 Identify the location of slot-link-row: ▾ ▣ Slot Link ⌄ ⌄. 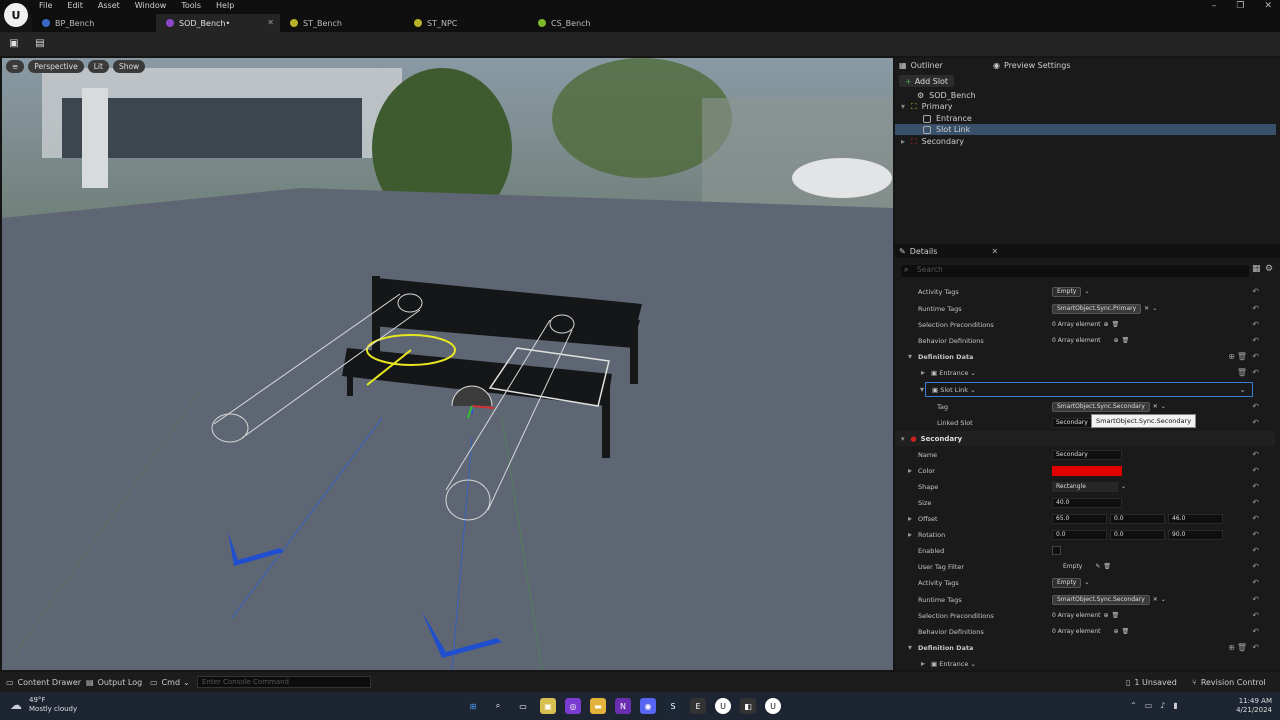
(1086, 389).